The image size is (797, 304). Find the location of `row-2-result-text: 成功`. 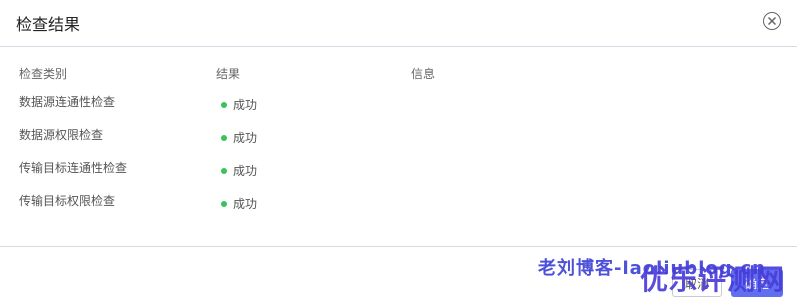

row-2-result-text: 成功 is located at coordinates (245, 138).